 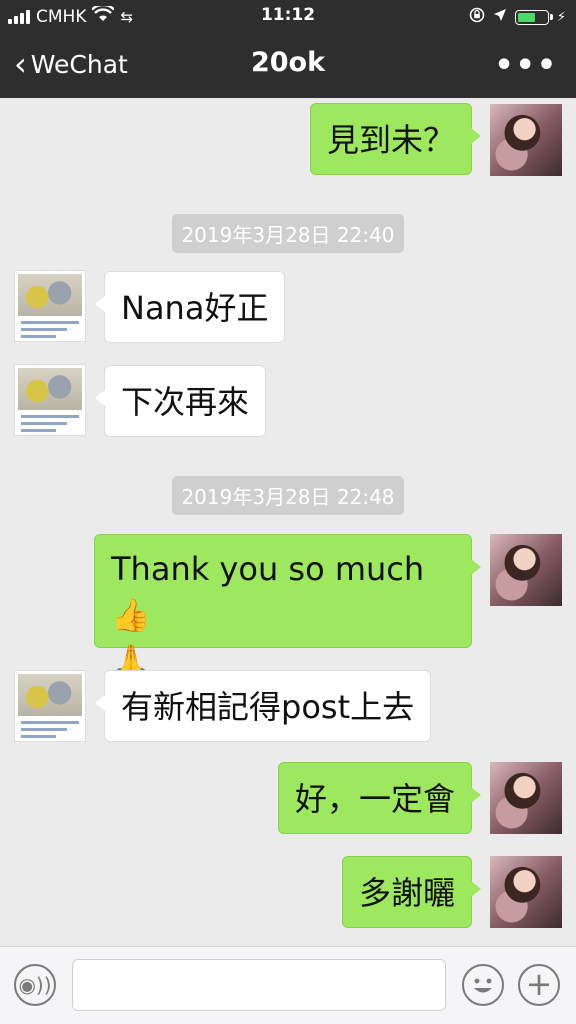 I want to click on nav-bar: ‹ WeChat 20ok •••, so click(x=288, y=66).